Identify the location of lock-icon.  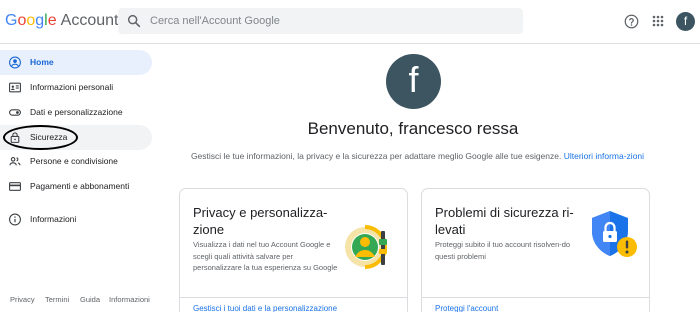
(15, 137).